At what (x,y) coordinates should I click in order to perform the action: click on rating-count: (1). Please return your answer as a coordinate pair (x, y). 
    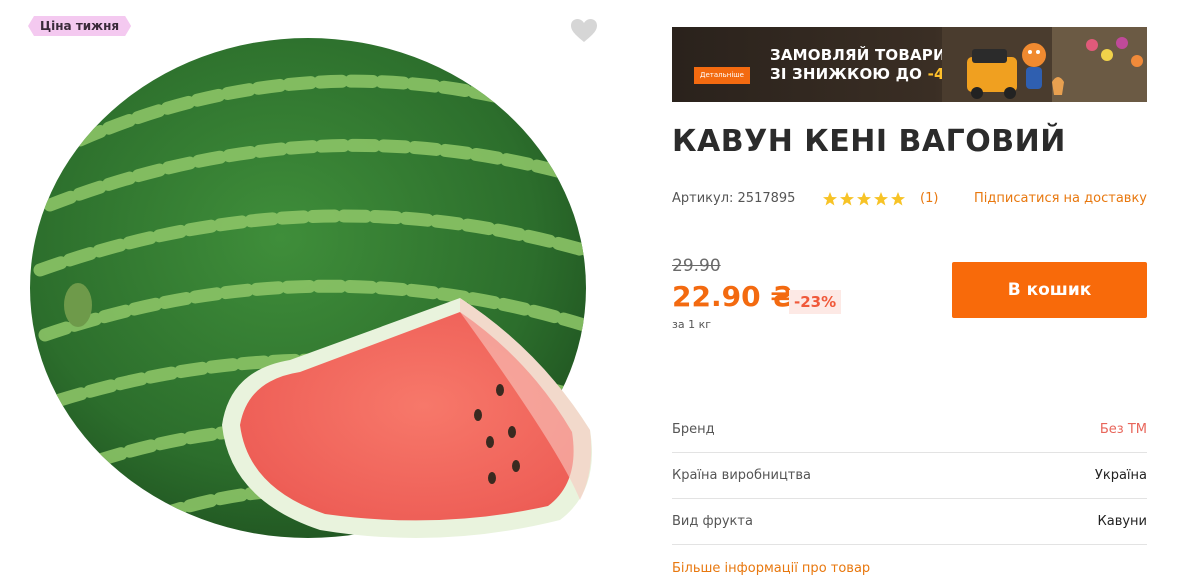
    Looking at the image, I should click on (929, 198).